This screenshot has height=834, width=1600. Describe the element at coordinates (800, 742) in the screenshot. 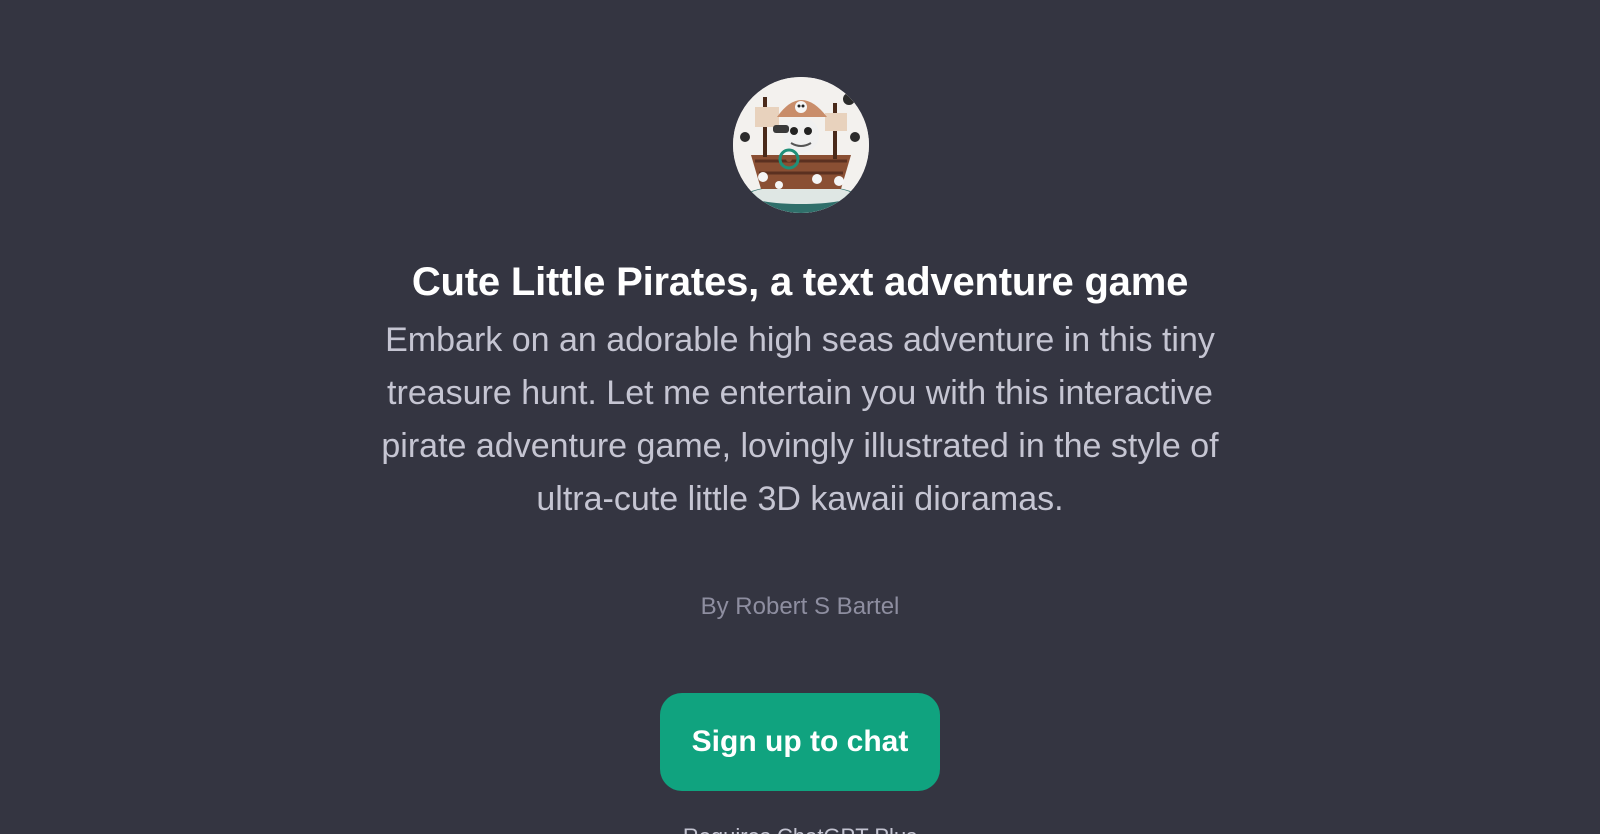

I see `sign-up-to-chat-button: Sign up to chat` at that location.